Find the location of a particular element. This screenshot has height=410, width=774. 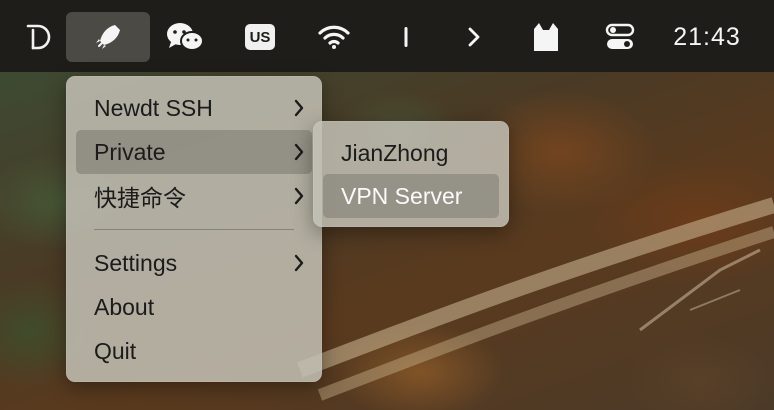

menu-item-label: Newdt SSH is located at coordinates (153, 107).